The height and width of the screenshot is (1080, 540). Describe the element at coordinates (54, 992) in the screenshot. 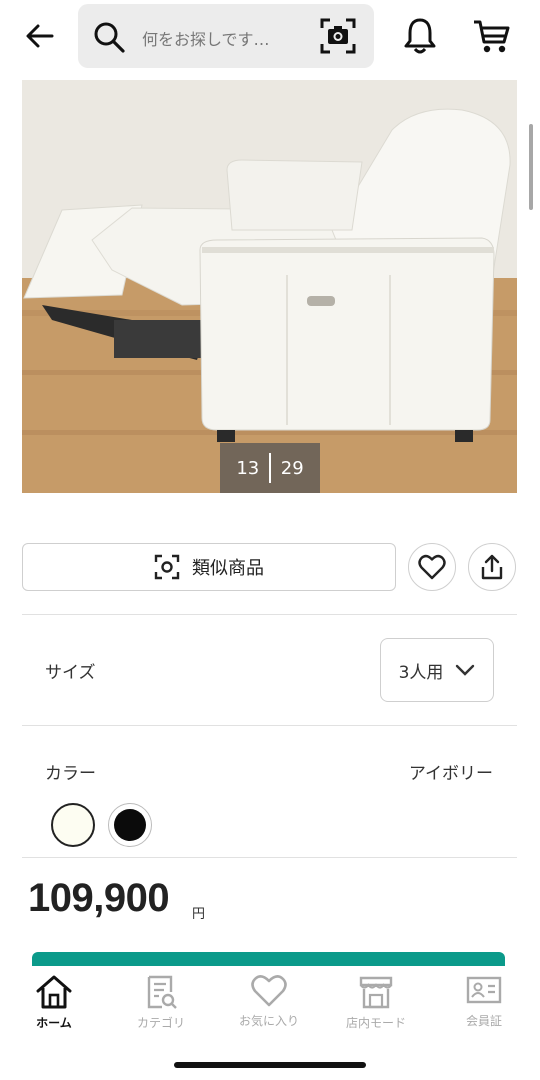

I see `home-icon` at that location.